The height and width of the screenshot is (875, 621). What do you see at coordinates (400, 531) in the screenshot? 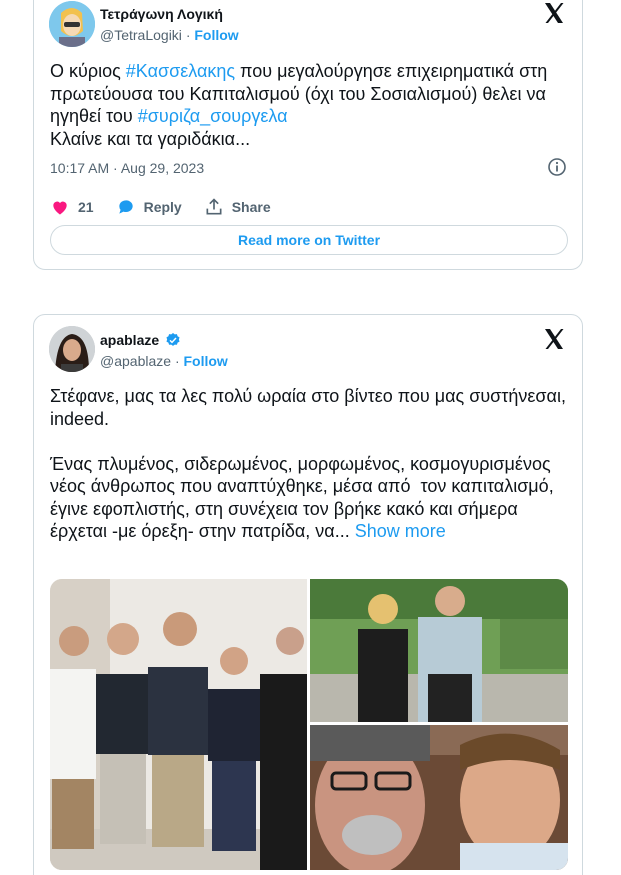
I see `show-more-link: Show more` at bounding box center [400, 531].